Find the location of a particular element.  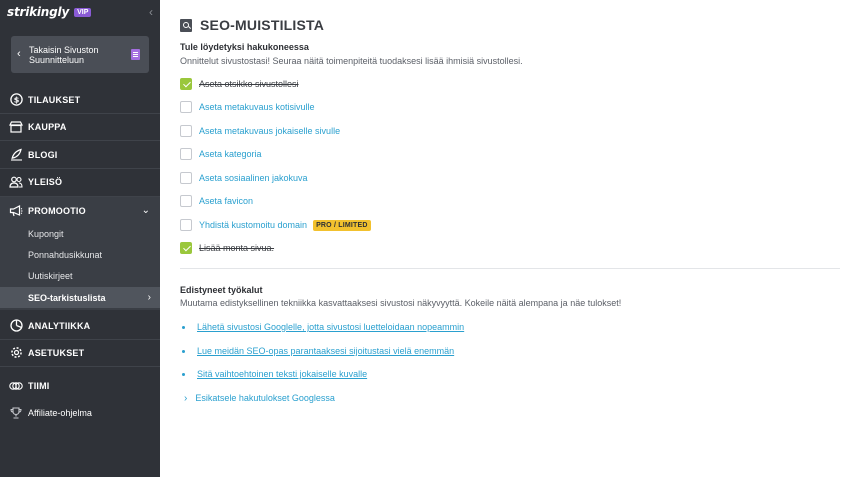

sidebar-item-affiliate: Affiliate-ohjelma is located at coordinates (80, 412).